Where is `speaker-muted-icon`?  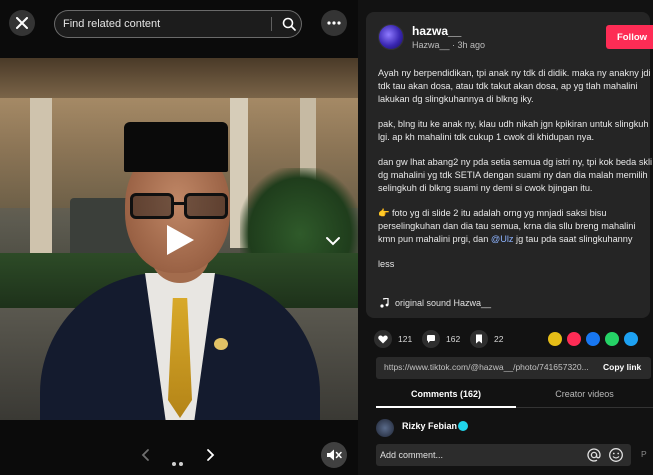
speaker-muted-icon is located at coordinates (334, 455).